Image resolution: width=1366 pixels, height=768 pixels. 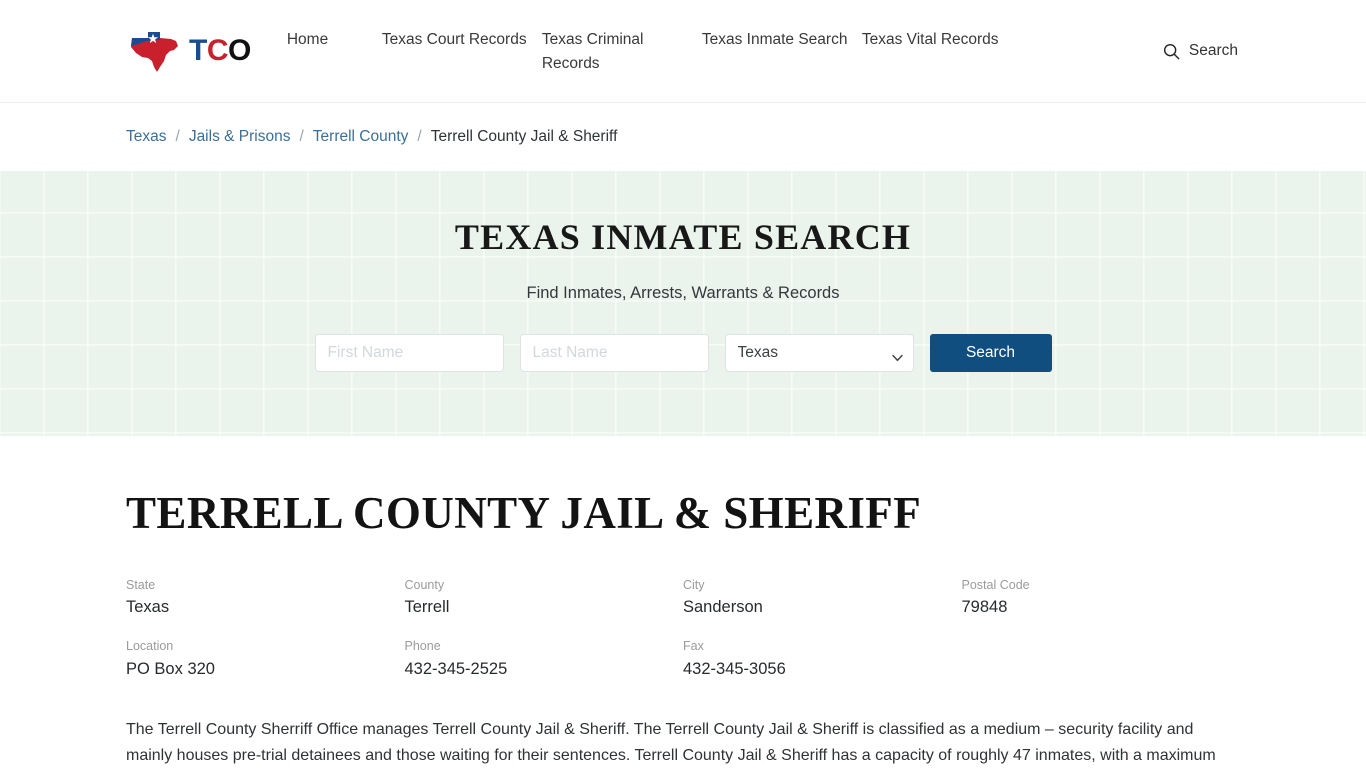 I want to click on fact-empty-slot, so click(x=1101, y=659).